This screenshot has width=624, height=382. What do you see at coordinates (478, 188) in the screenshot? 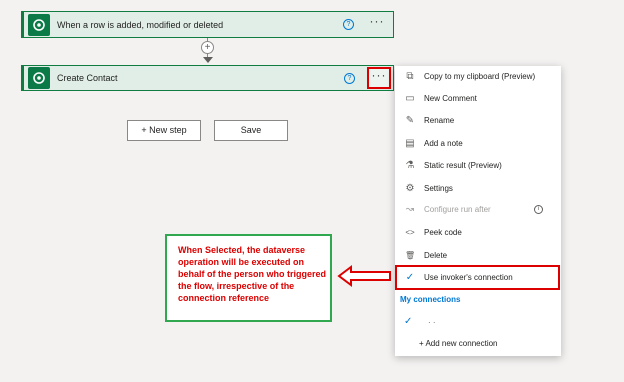
I see `menu-item-settings: ⚙ Settings` at bounding box center [478, 188].